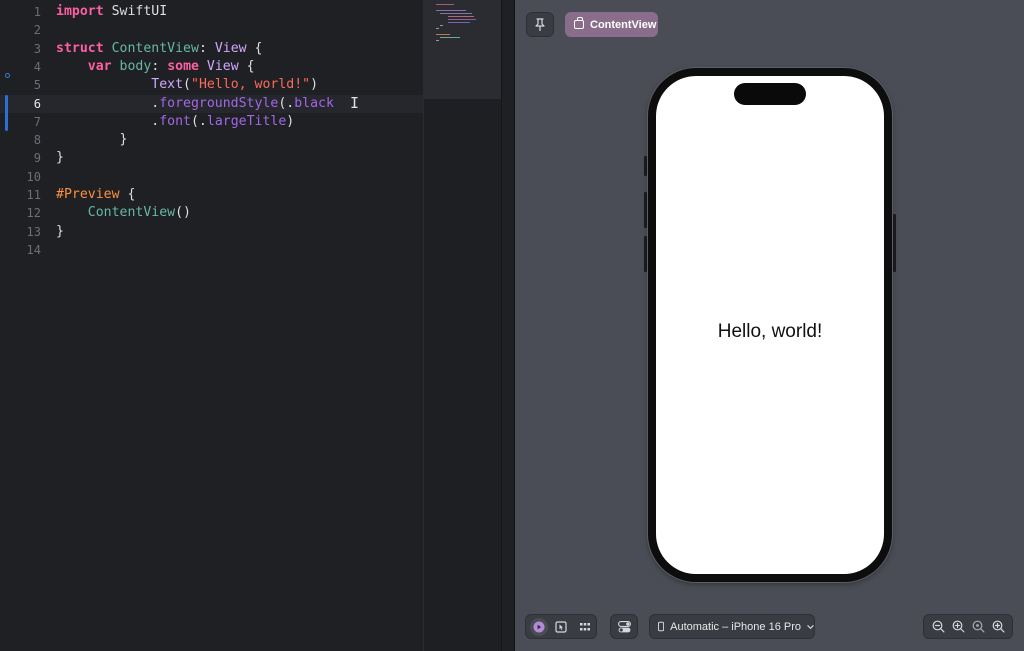  Describe the element at coordinates (33, 231) in the screenshot. I see `line-number: 13` at that location.